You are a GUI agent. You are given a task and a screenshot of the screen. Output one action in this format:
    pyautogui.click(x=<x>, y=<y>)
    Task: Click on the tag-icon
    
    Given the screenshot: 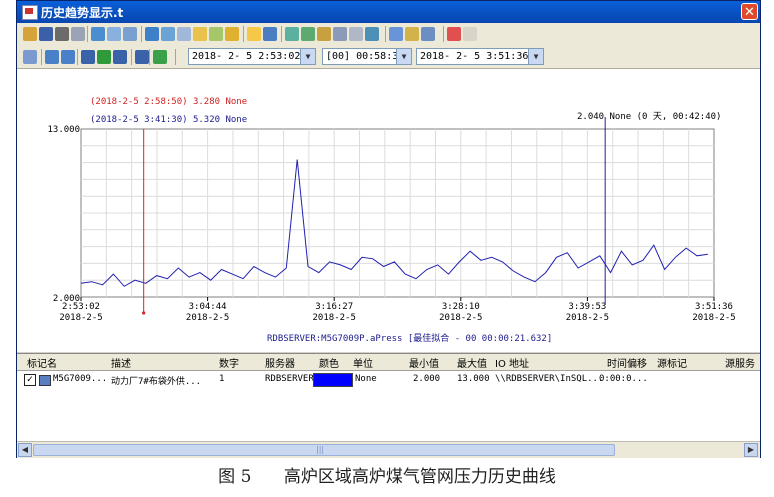 What is the action you would take?
    pyautogui.click(x=45, y=380)
    